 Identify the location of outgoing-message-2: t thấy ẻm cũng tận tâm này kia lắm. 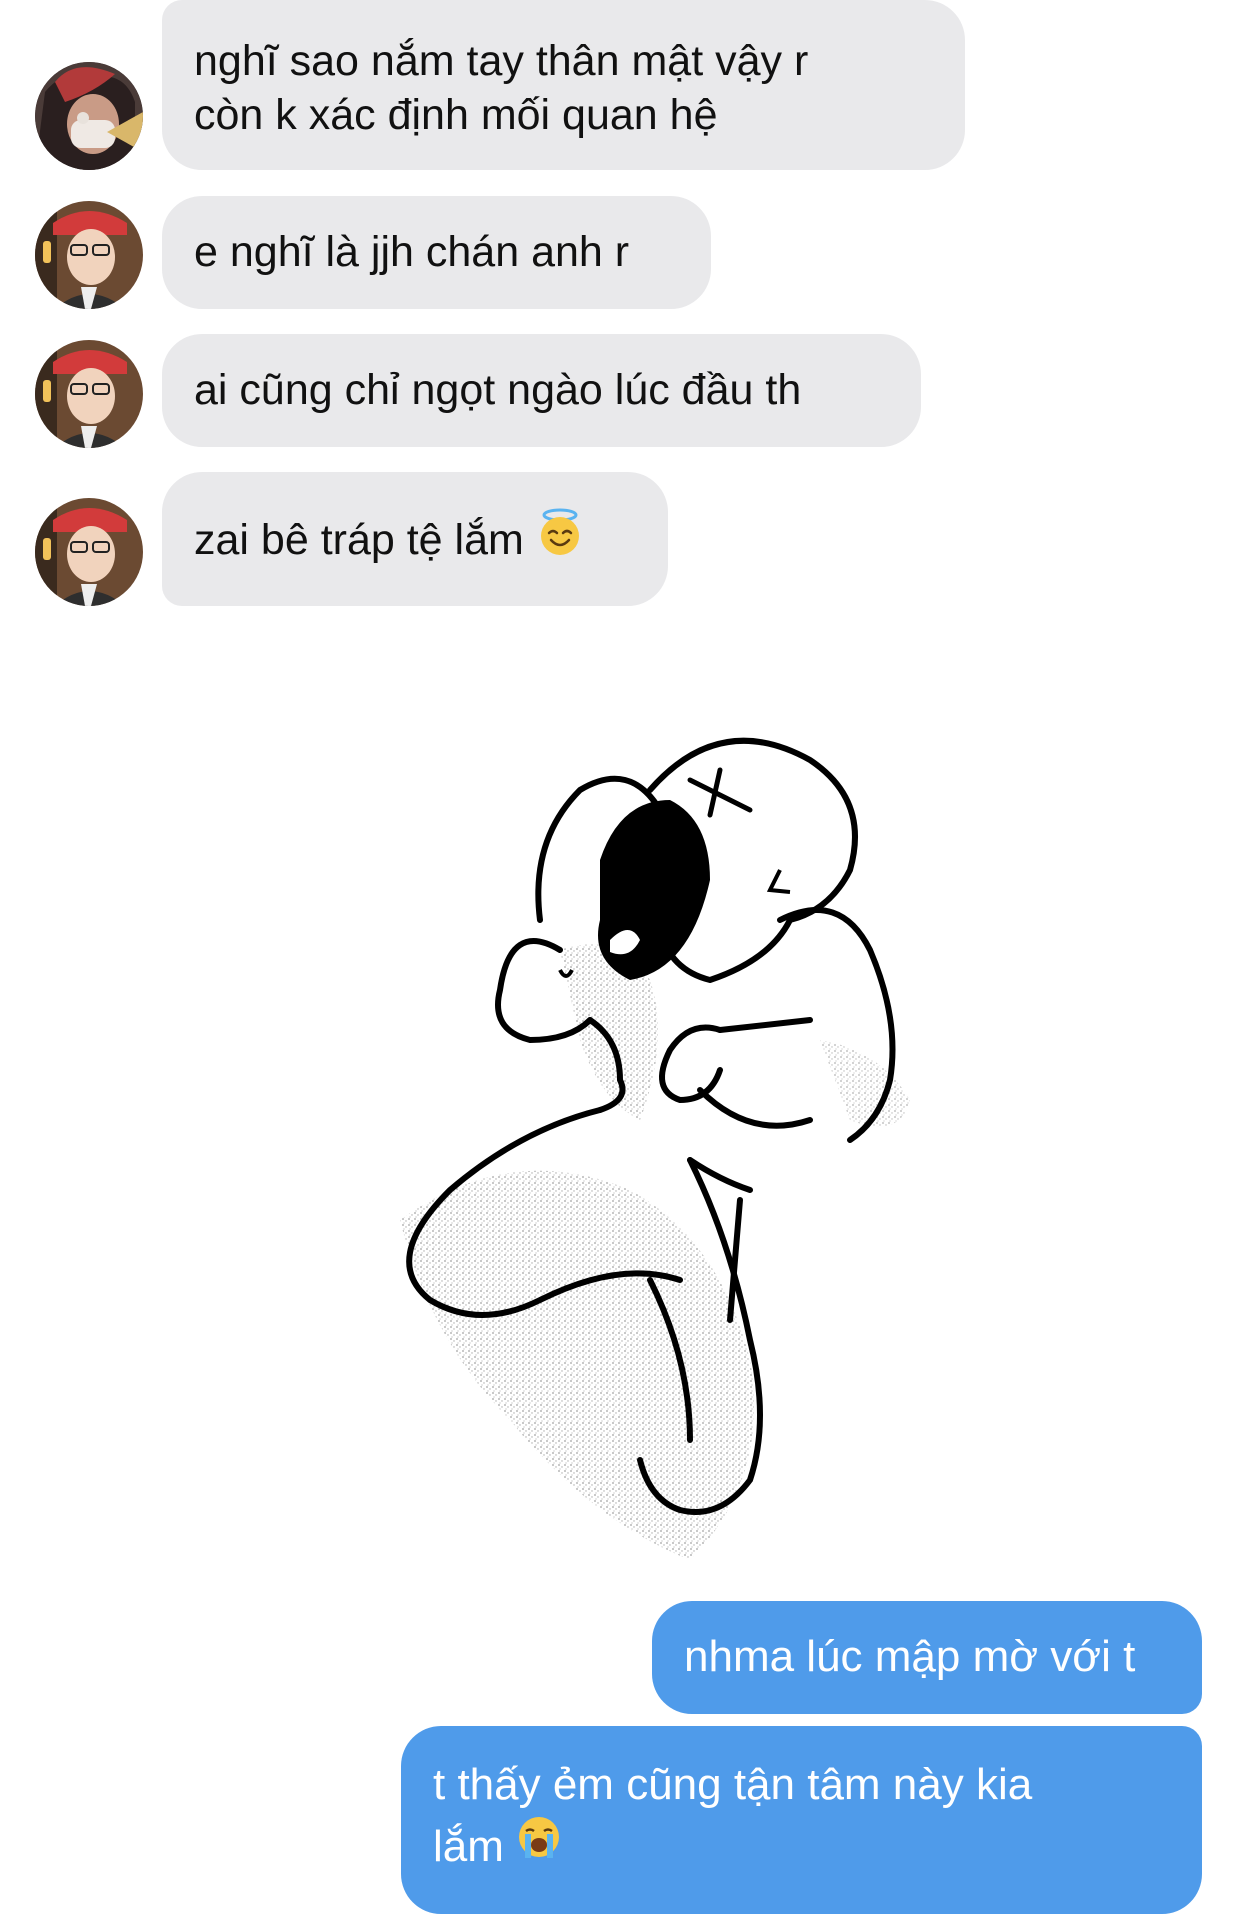
(801, 1820).